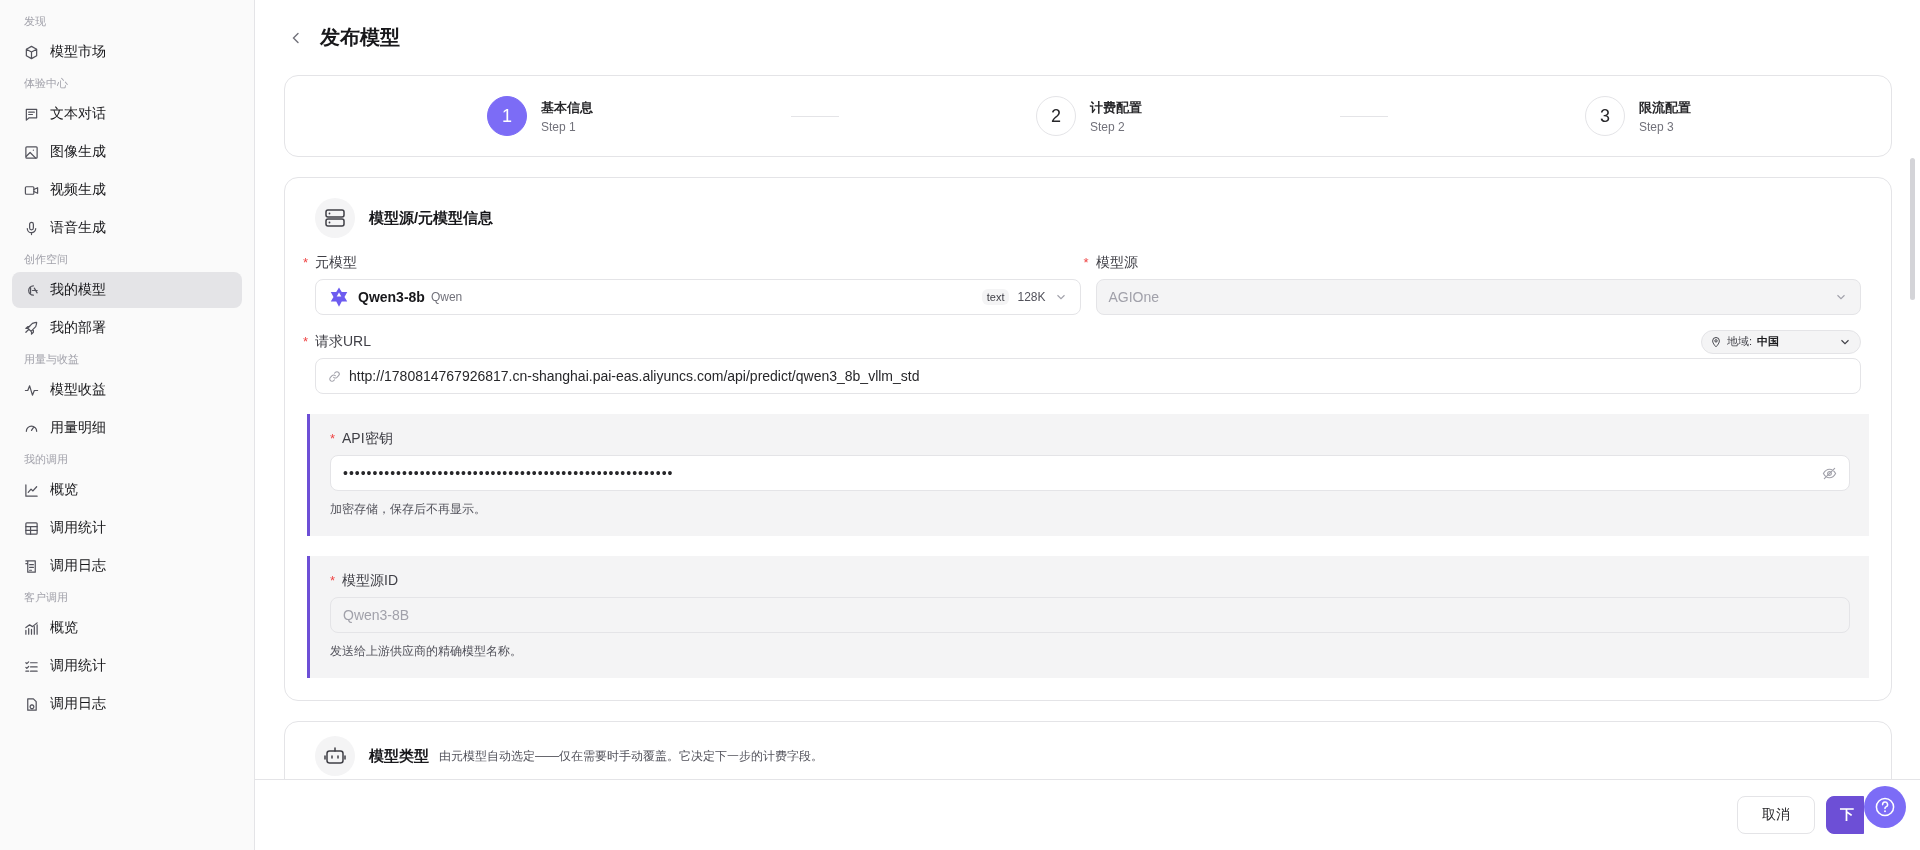 The width and height of the screenshot is (1920, 850). What do you see at coordinates (31, 328) in the screenshot?
I see `rocket-icon` at bounding box center [31, 328].